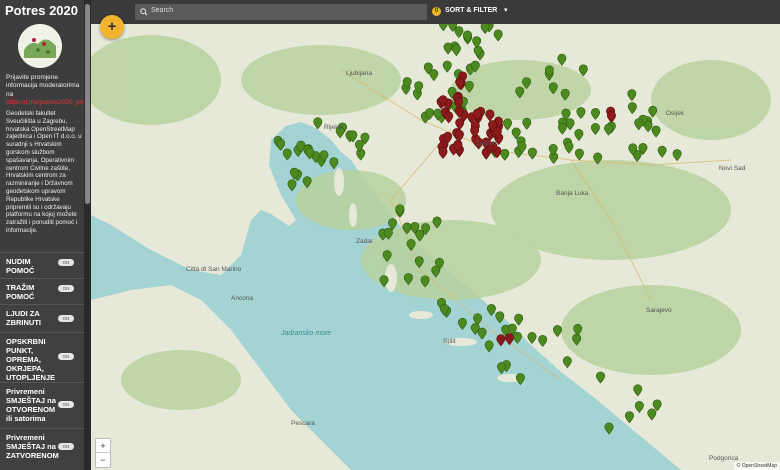 Image resolution: width=780 pixels, height=470 pixels. Describe the element at coordinates (112, 27) in the screenshot. I see `add-post-button: +` at that location.